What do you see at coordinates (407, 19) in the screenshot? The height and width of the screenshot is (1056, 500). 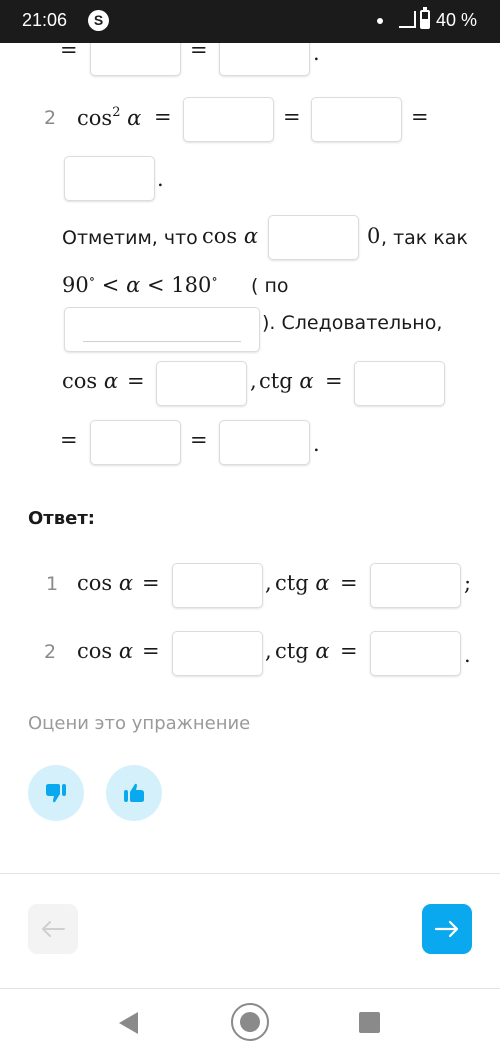 I see `signal-icon` at bounding box center [407, 19].